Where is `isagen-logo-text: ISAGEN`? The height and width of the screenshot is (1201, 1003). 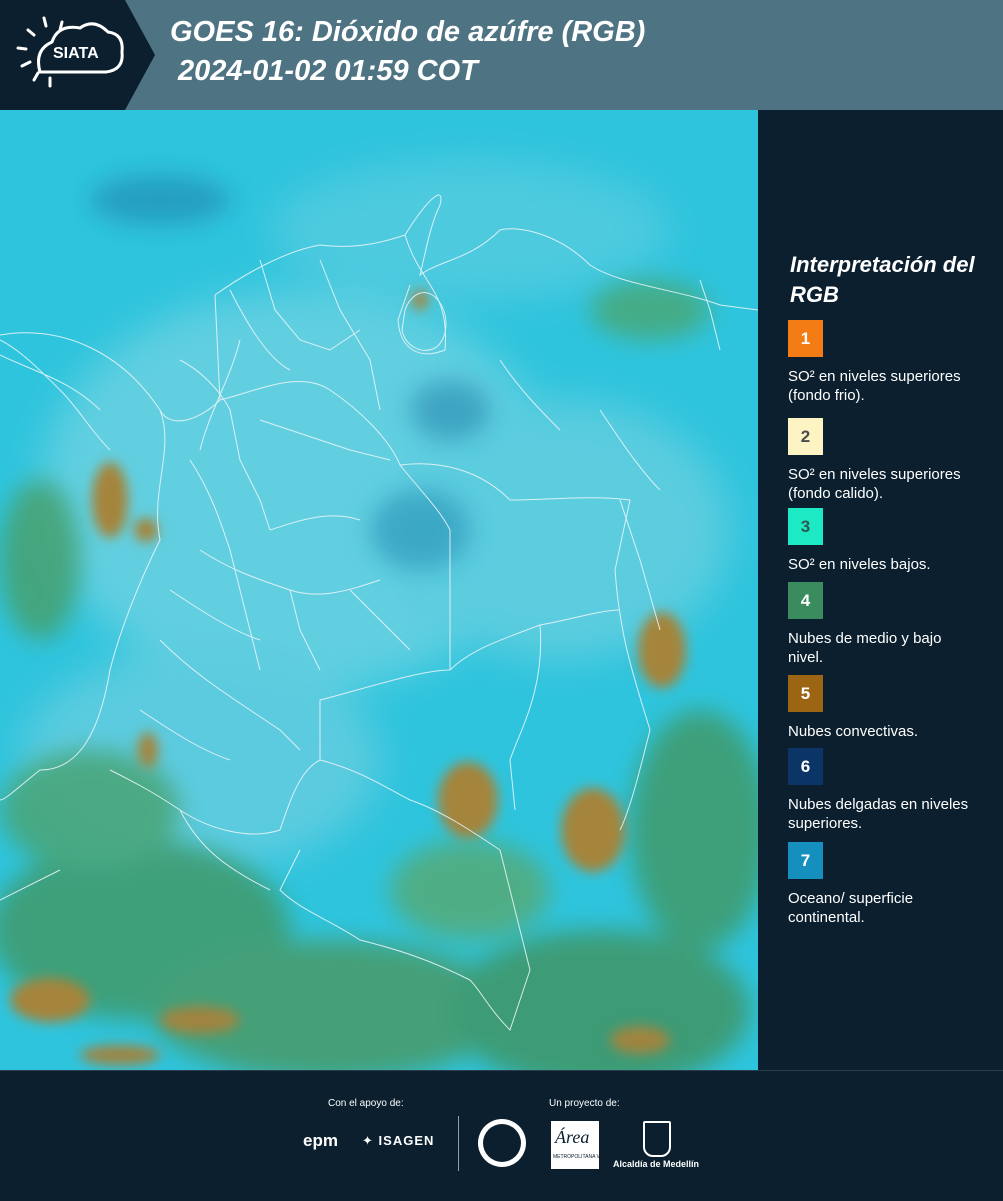
isagen-logo-text: ISAGEN is located at coordinates (406, 1140).